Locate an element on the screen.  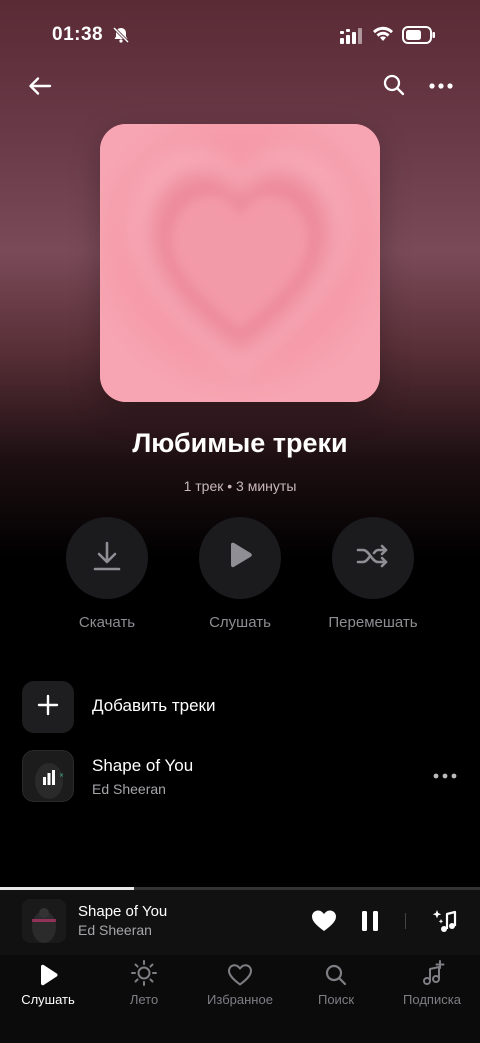
tab-favorites: Избранное is located at coordinates (240, 981).